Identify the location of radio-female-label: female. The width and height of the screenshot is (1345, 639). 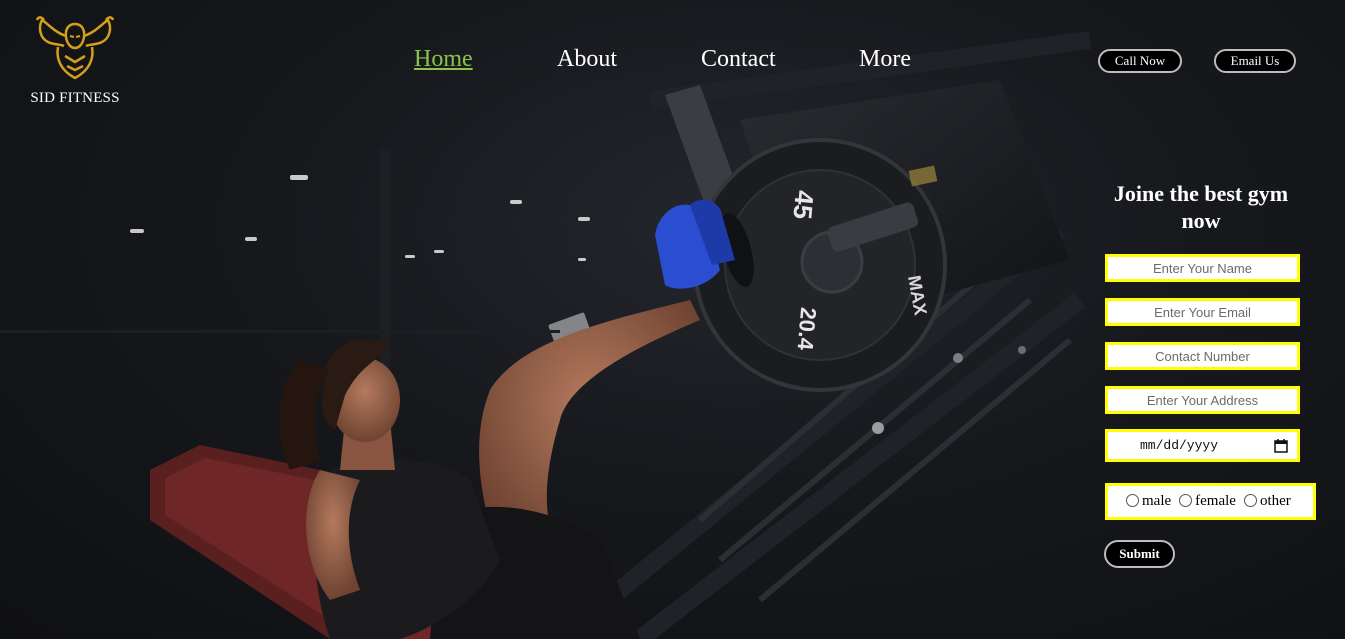
(1215, 501).